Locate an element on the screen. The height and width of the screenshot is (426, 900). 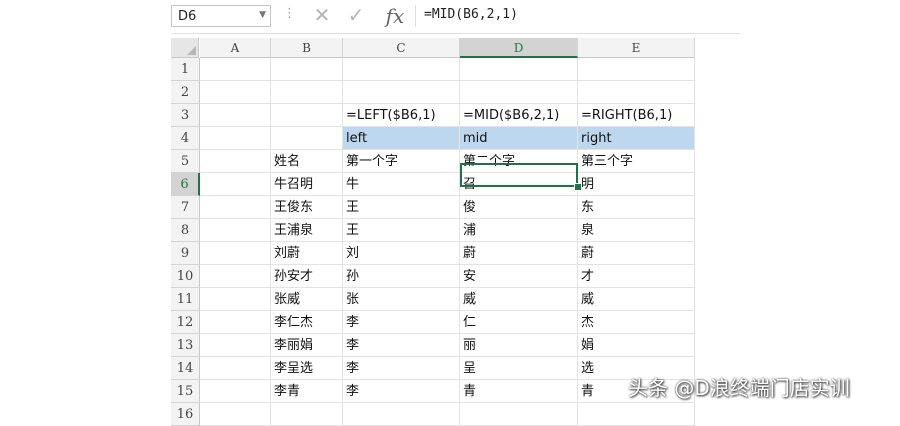
cell-b16 is located at coordinates (307, 414).